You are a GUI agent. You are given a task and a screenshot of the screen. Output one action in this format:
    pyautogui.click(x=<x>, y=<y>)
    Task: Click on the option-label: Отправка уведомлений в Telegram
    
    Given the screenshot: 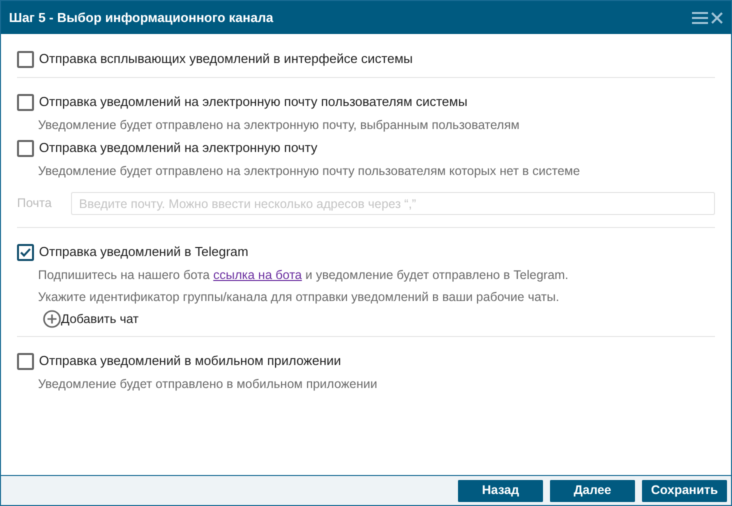 What is the action you would take?
    pyautogui.click(x=143, y=252)
    